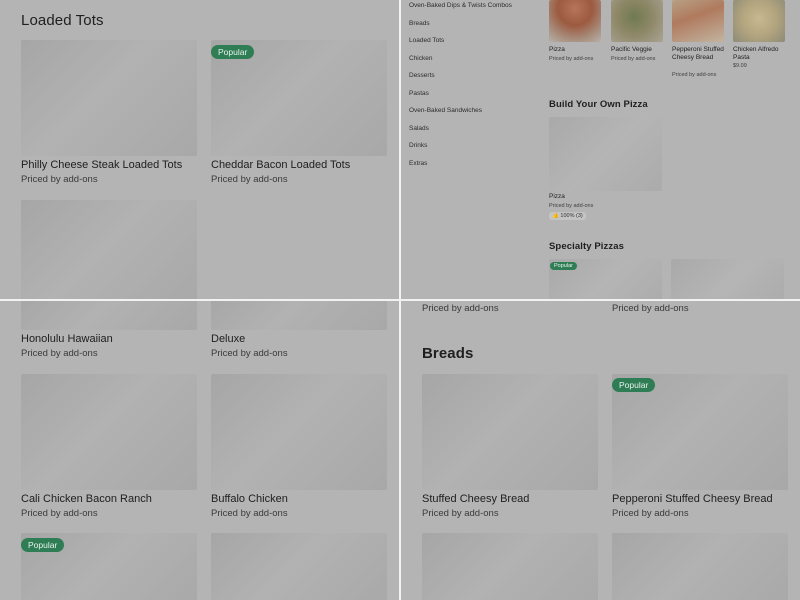 This screenshot has width=800, height=600. I want to click on item-title: Deluxe, so click(228, 339).